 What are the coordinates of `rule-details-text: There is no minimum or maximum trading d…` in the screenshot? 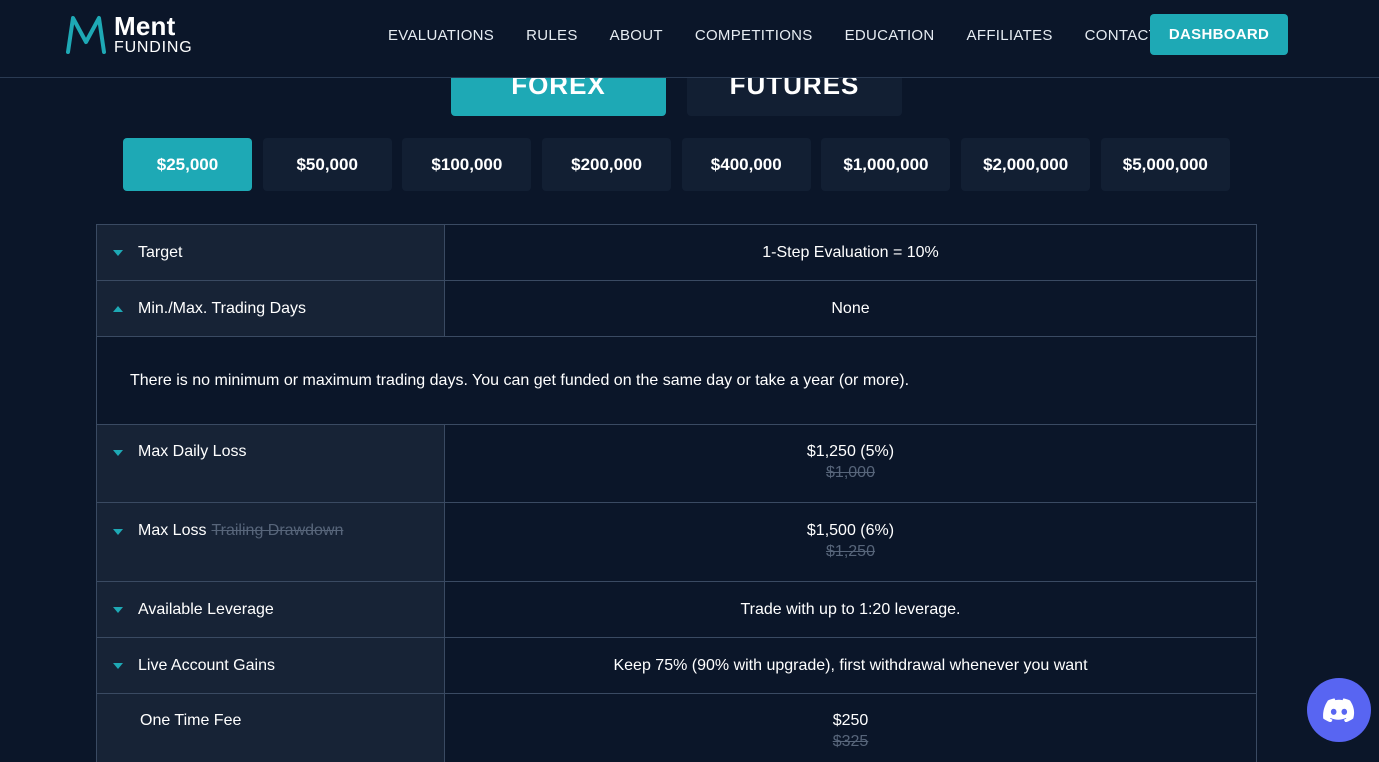 It's located at (520, 380).